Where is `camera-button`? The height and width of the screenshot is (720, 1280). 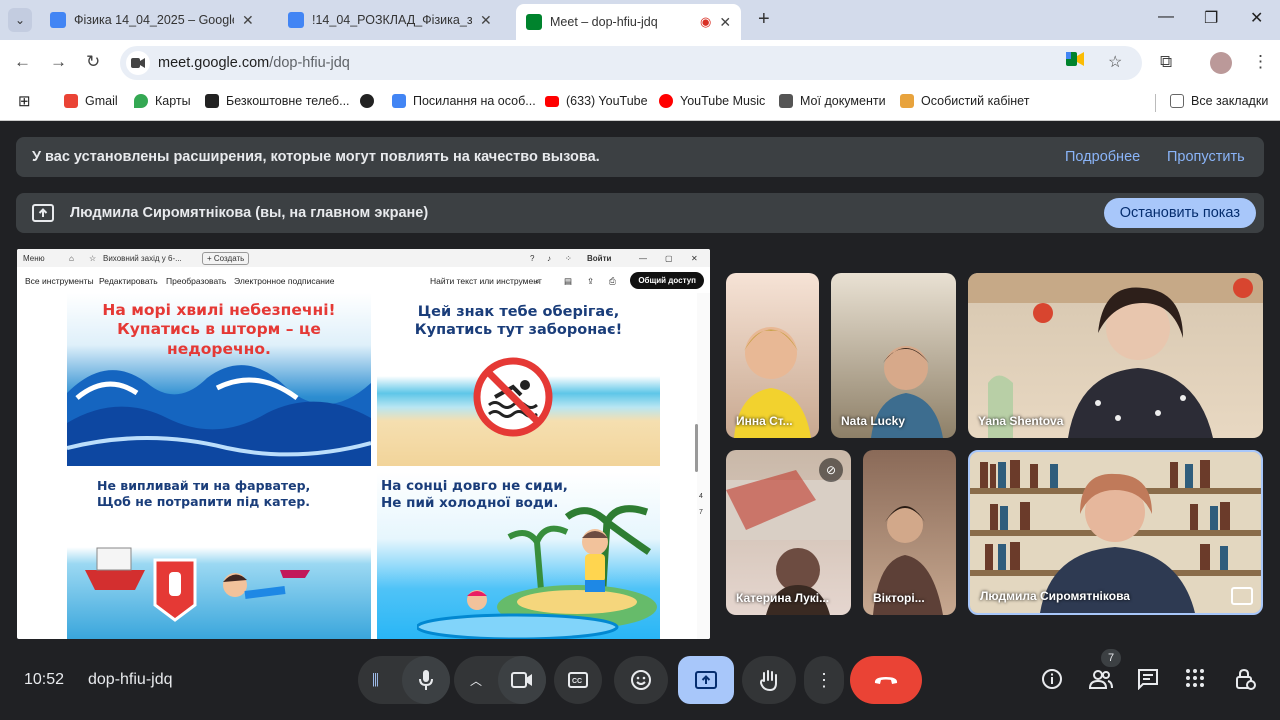 camera-button is located at coordinates (522, 680).